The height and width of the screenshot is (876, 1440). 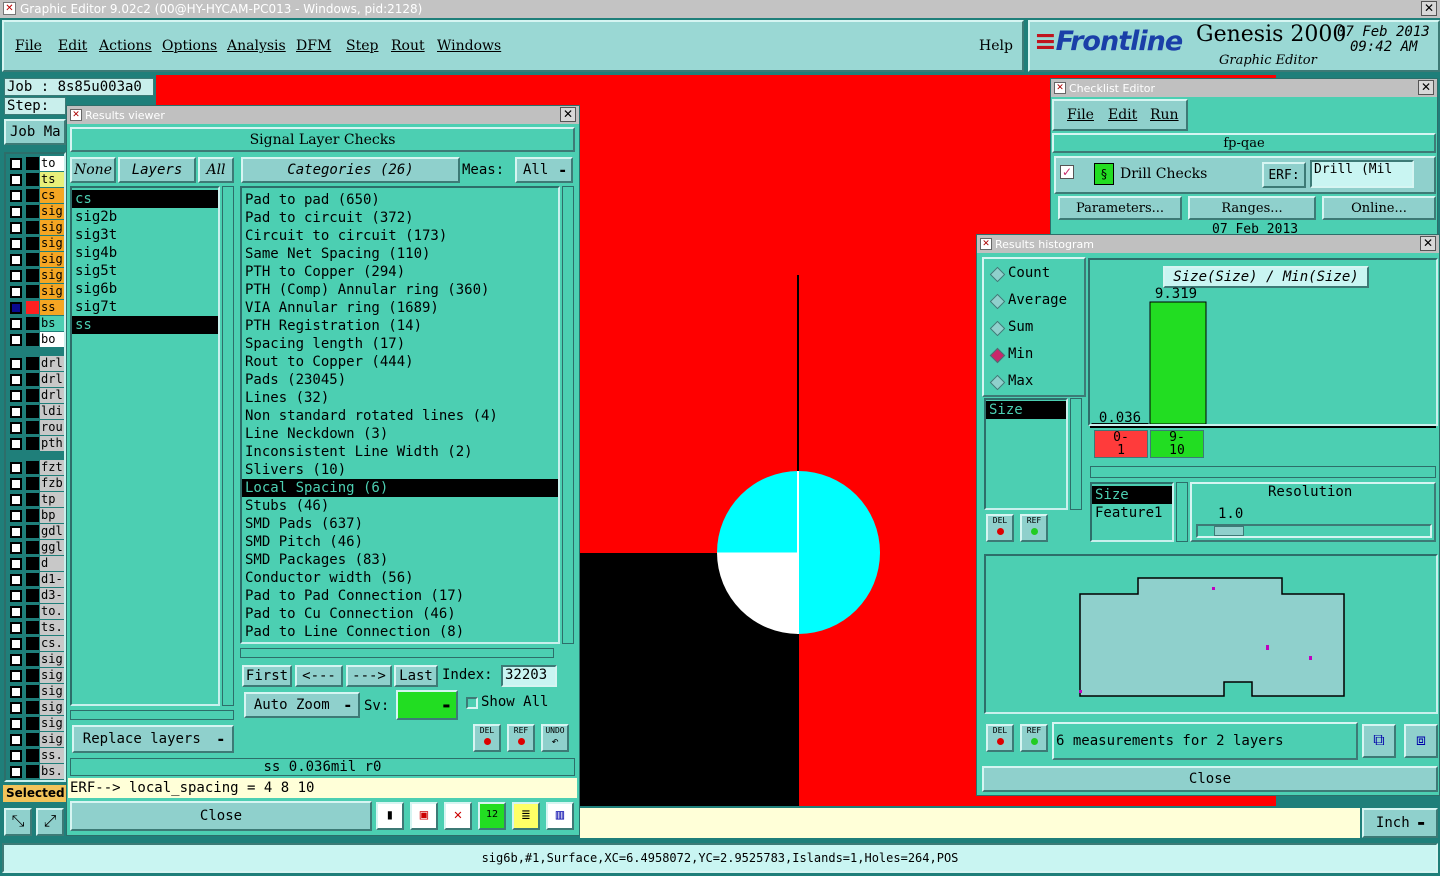 I want to click on histogram-features-list: Size Feature1, so click(x=1132, y=512).